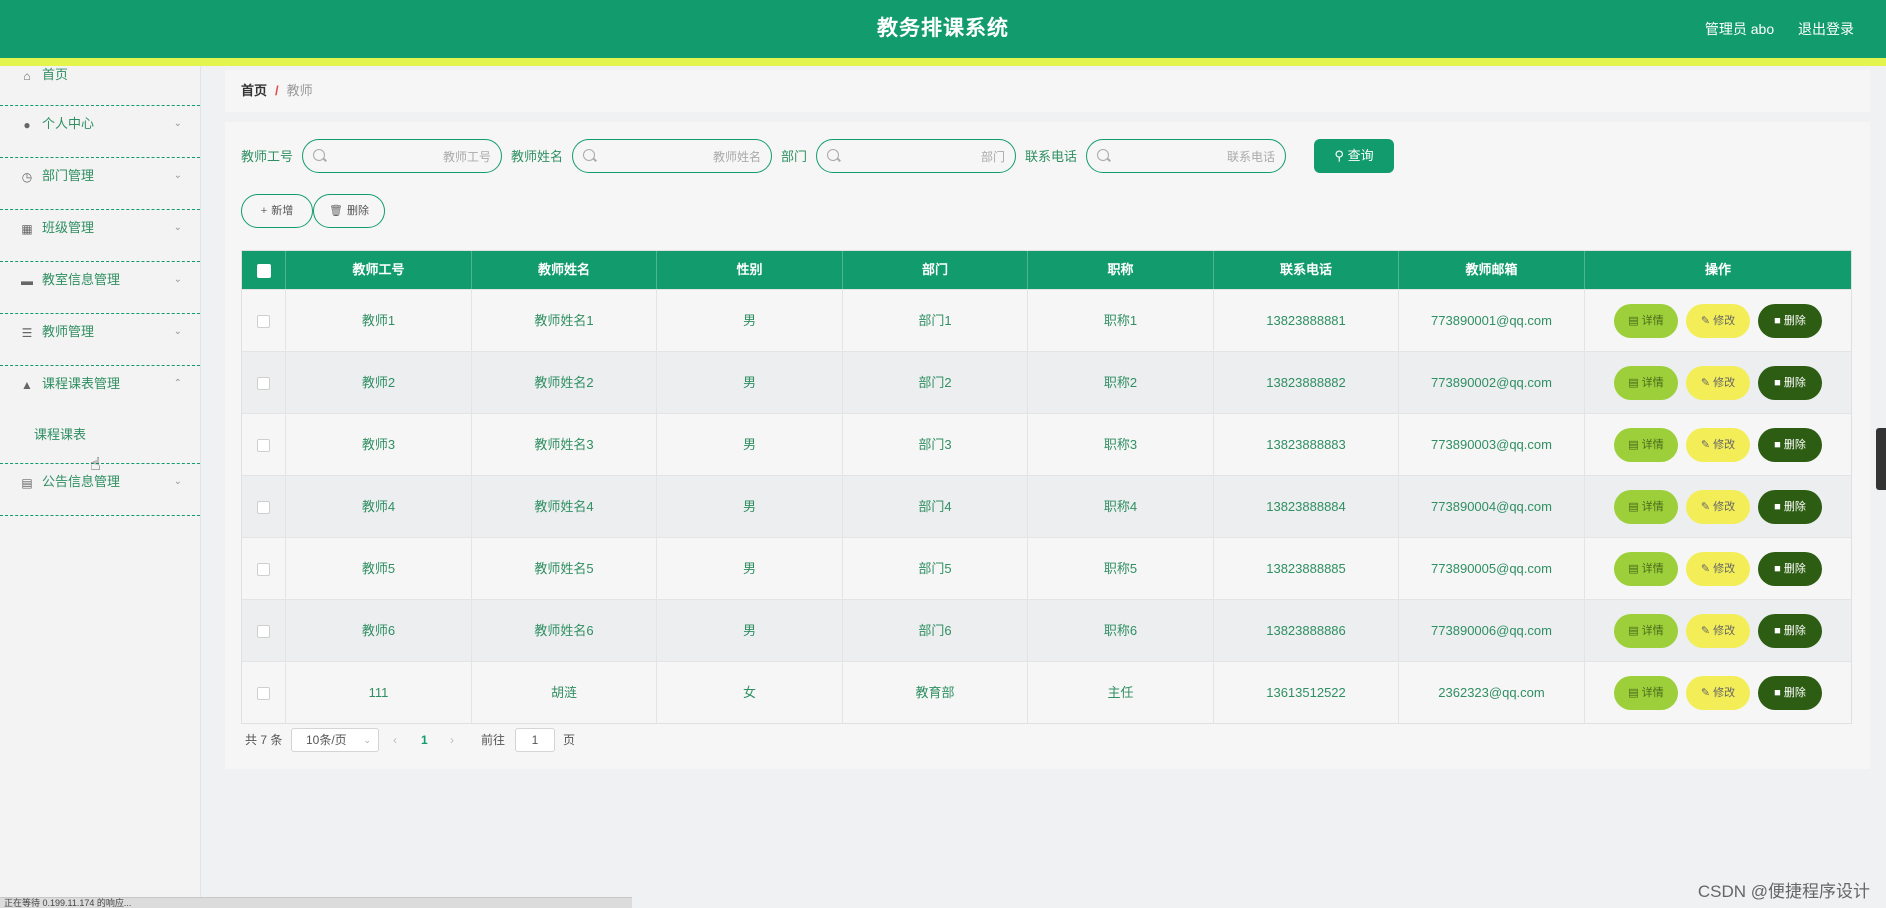 The width and height of the screenshot is (1886, 908). What do you see at coordinates (564, 270) in the screenshot?
I see `column-header: 教师姓名` at bounding box center [564, 270].